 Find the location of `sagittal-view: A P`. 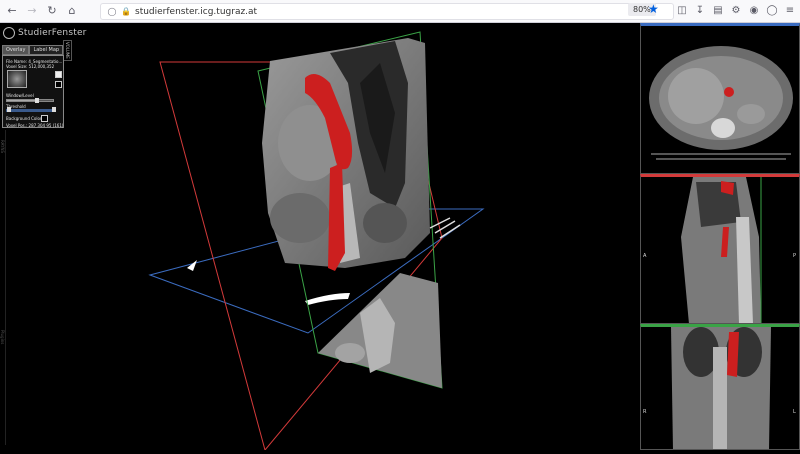

sagittal-view: A P is located at coordinates (720, 249).